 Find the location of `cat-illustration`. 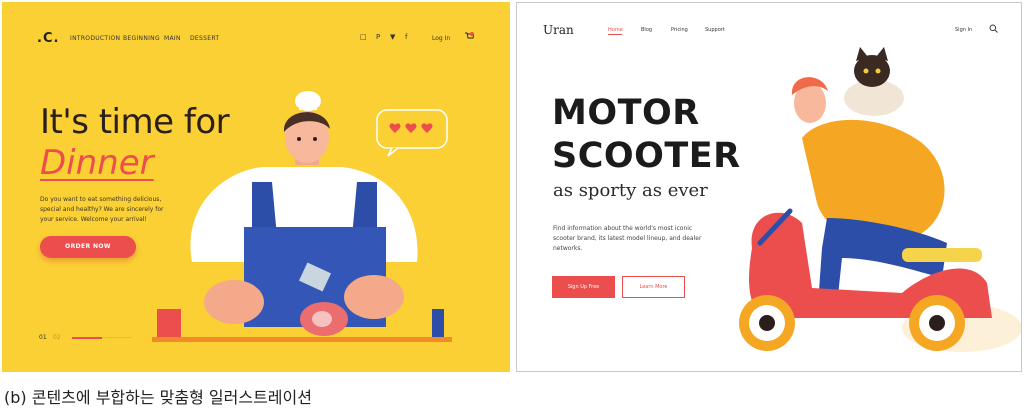

cat-illustration is located at coordinates (874, 81).